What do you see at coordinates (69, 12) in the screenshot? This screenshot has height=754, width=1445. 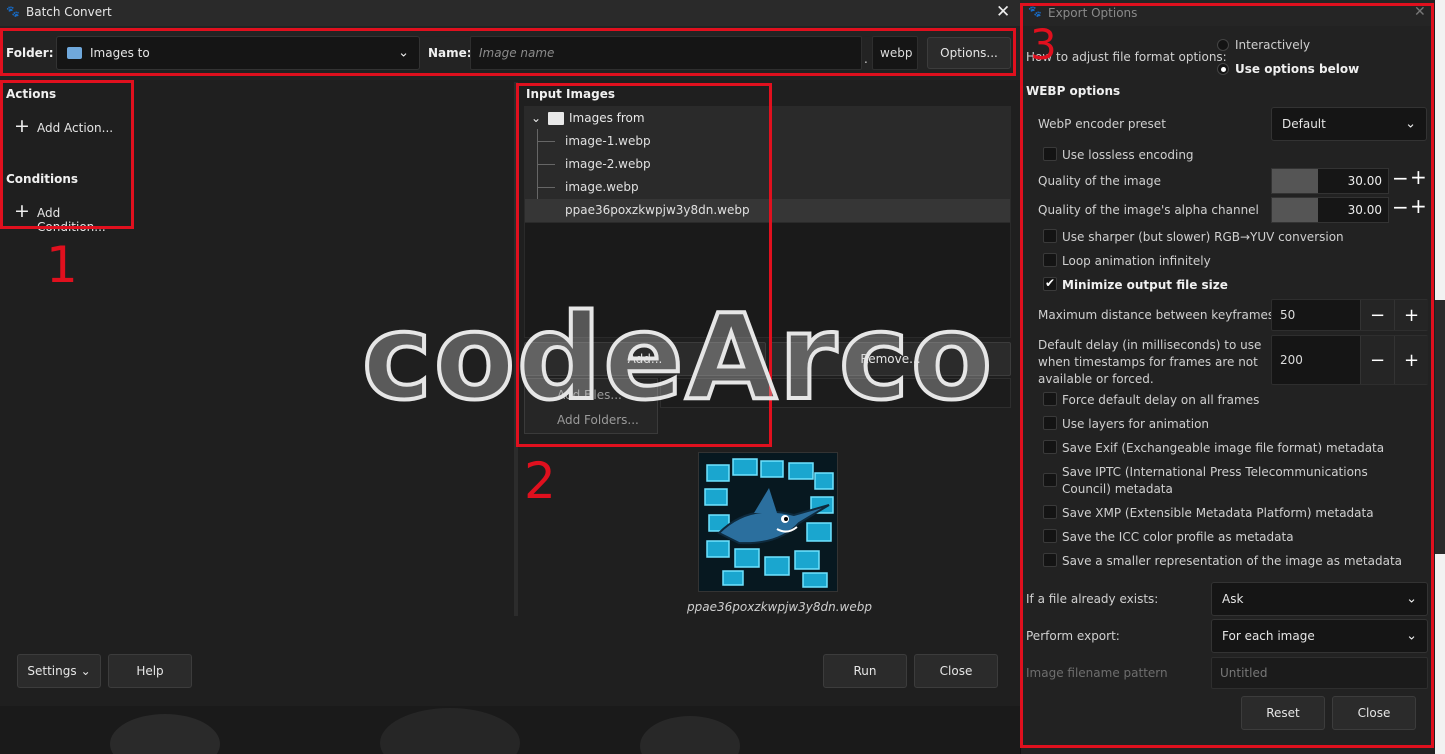 I see `batch-title: Batch Convert` at bounding box center [69, 12].